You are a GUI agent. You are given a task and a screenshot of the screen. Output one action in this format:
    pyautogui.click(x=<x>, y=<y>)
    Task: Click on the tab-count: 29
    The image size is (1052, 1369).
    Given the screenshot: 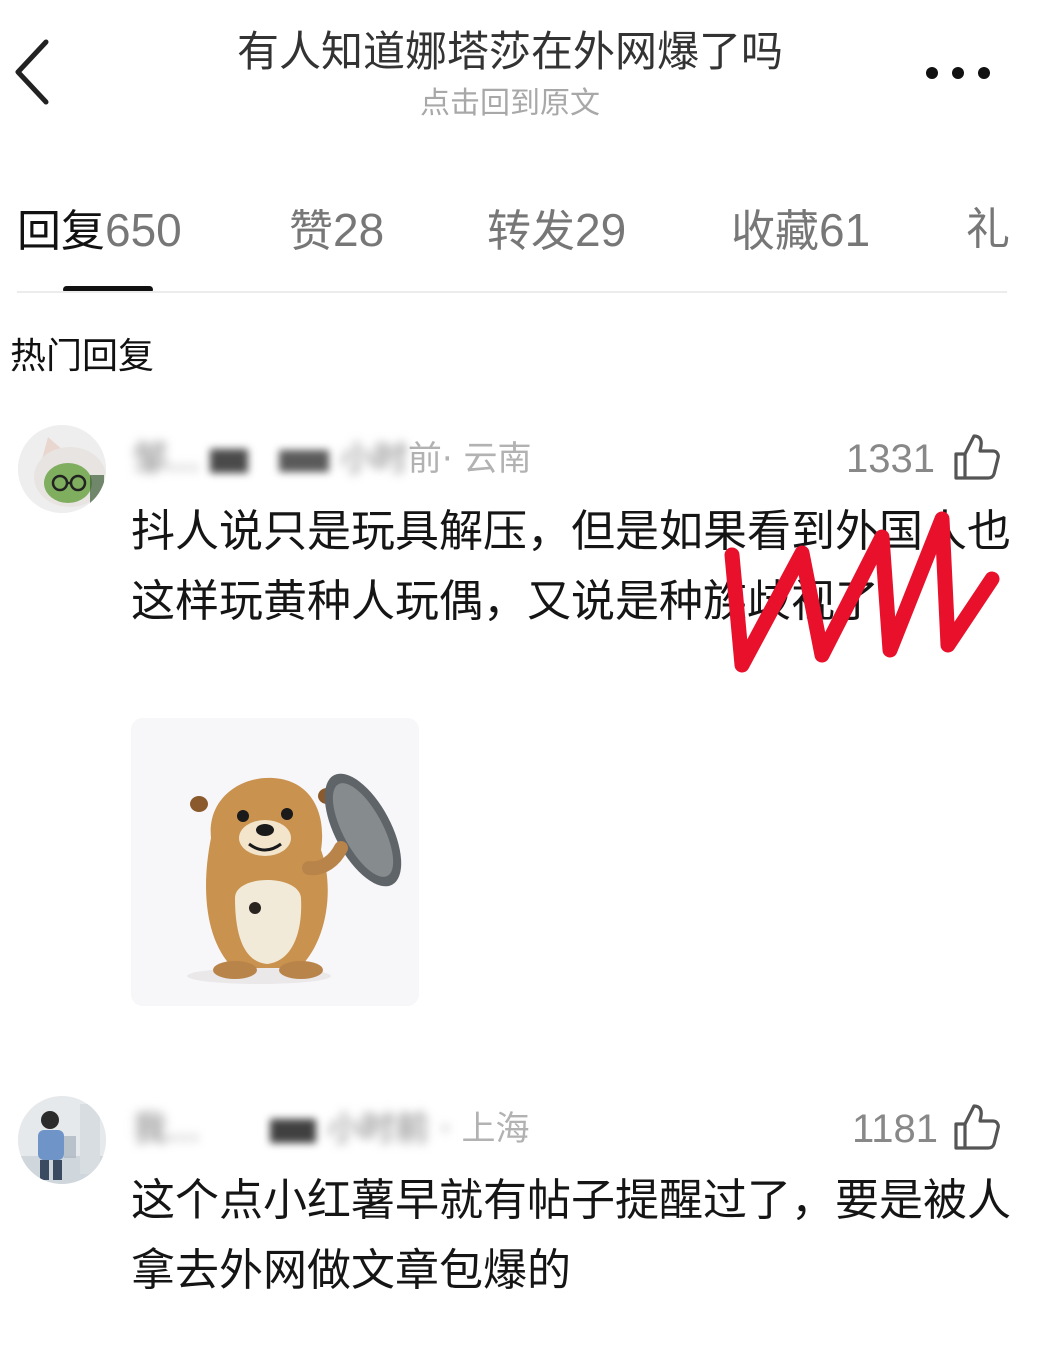 What is the action you would take?
    pyautogui.click(x=601, y=230)
    